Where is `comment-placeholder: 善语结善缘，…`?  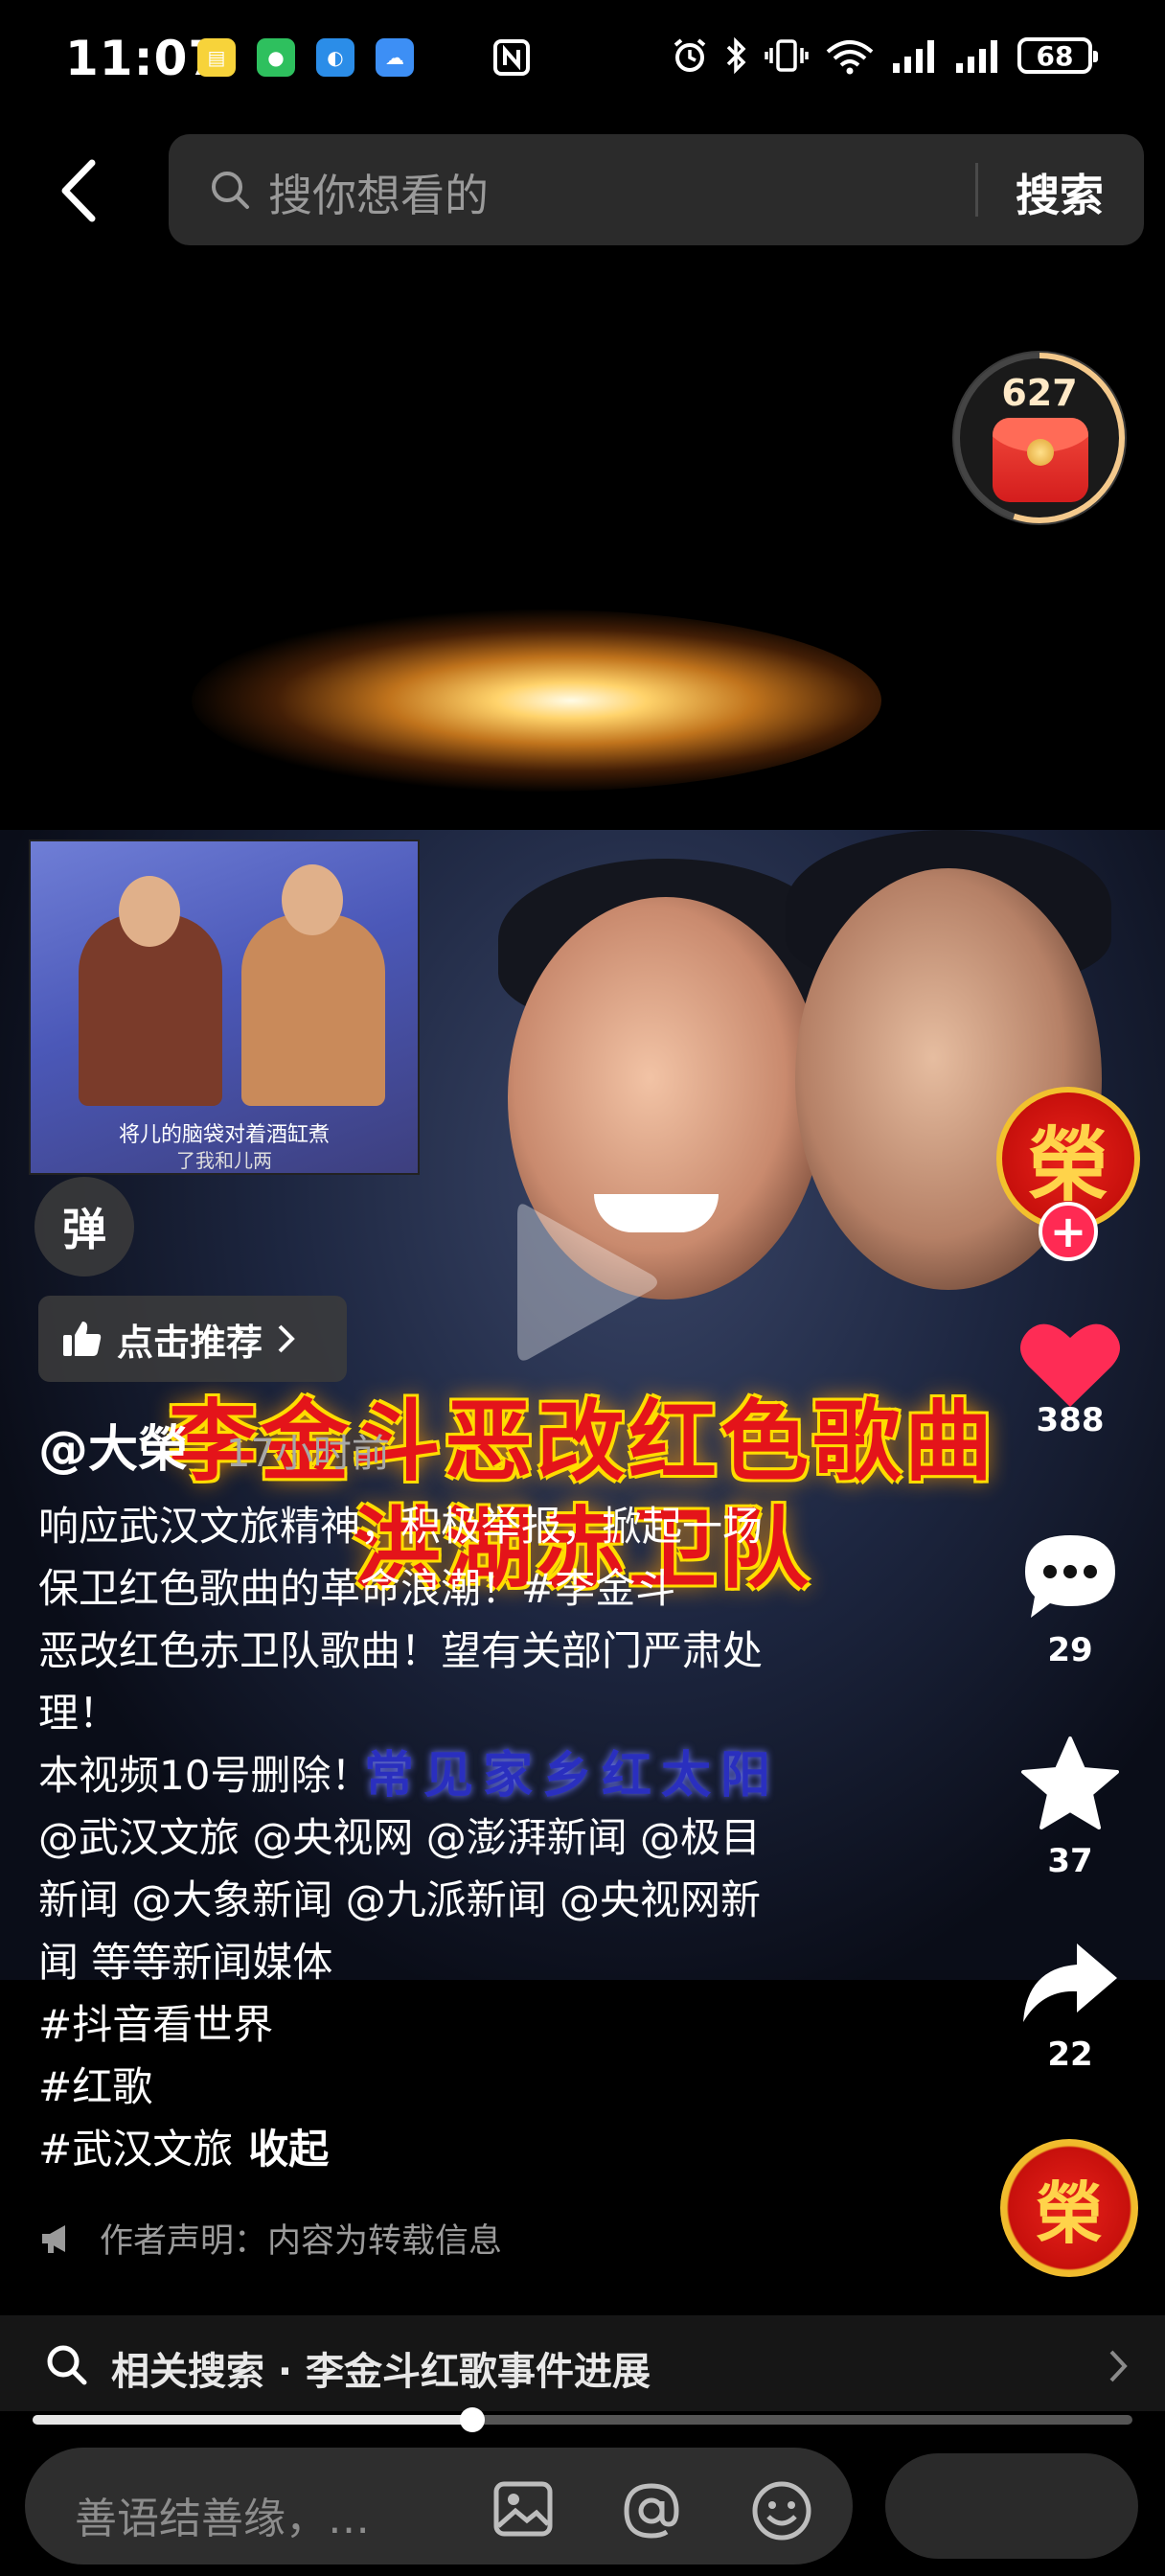 comment-placeholder: 善语结善缘，… is located at coordinates (222, 2519).